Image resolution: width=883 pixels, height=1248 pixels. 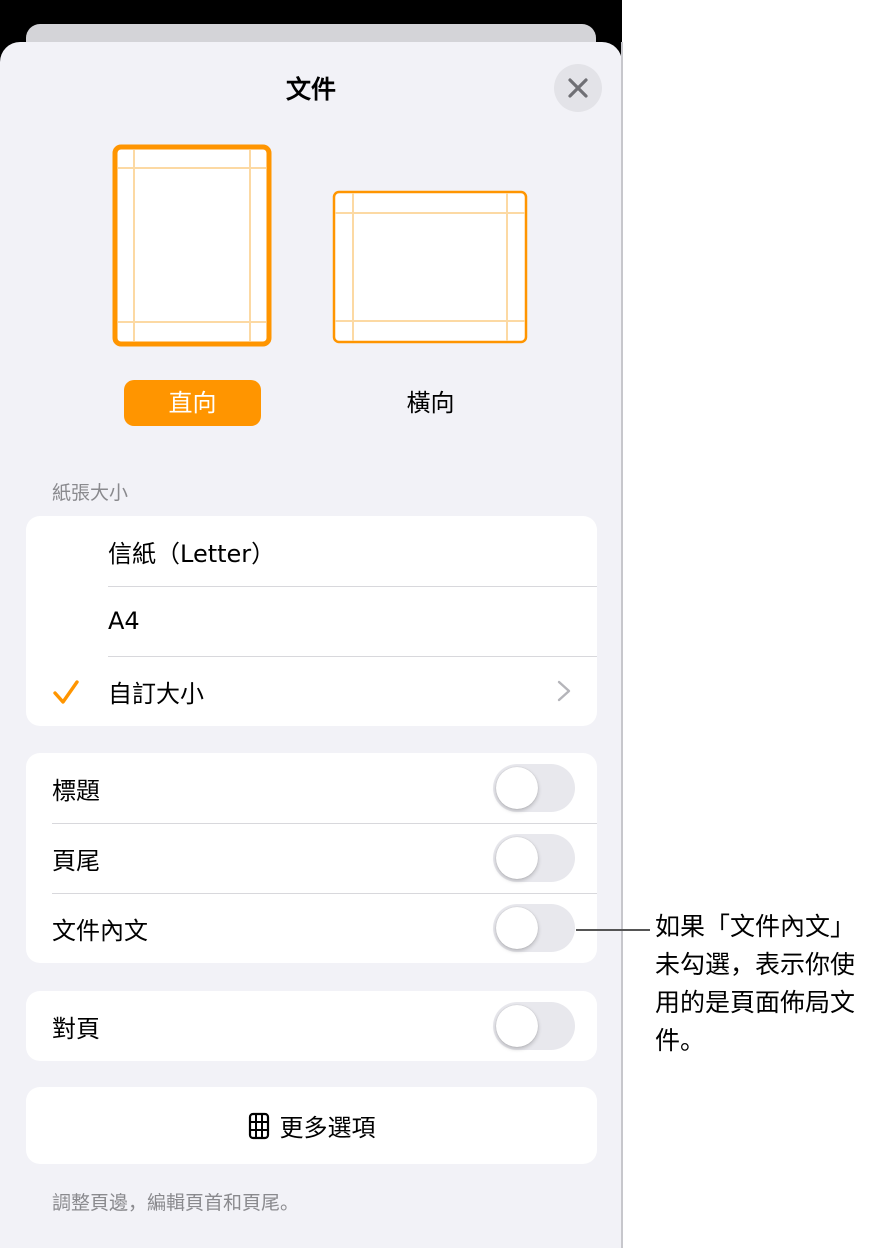 What do you see at coordinates (310, 89) in the screenshot?
I see `page-title: 文件` at bounding box center [310, 89].